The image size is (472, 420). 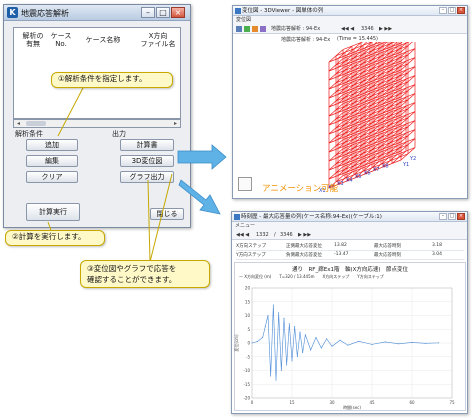 What do you see at coordinates (292, 402) in the screenshot?
I see `x-tick-label: 15` at bounding box center [292, 402].